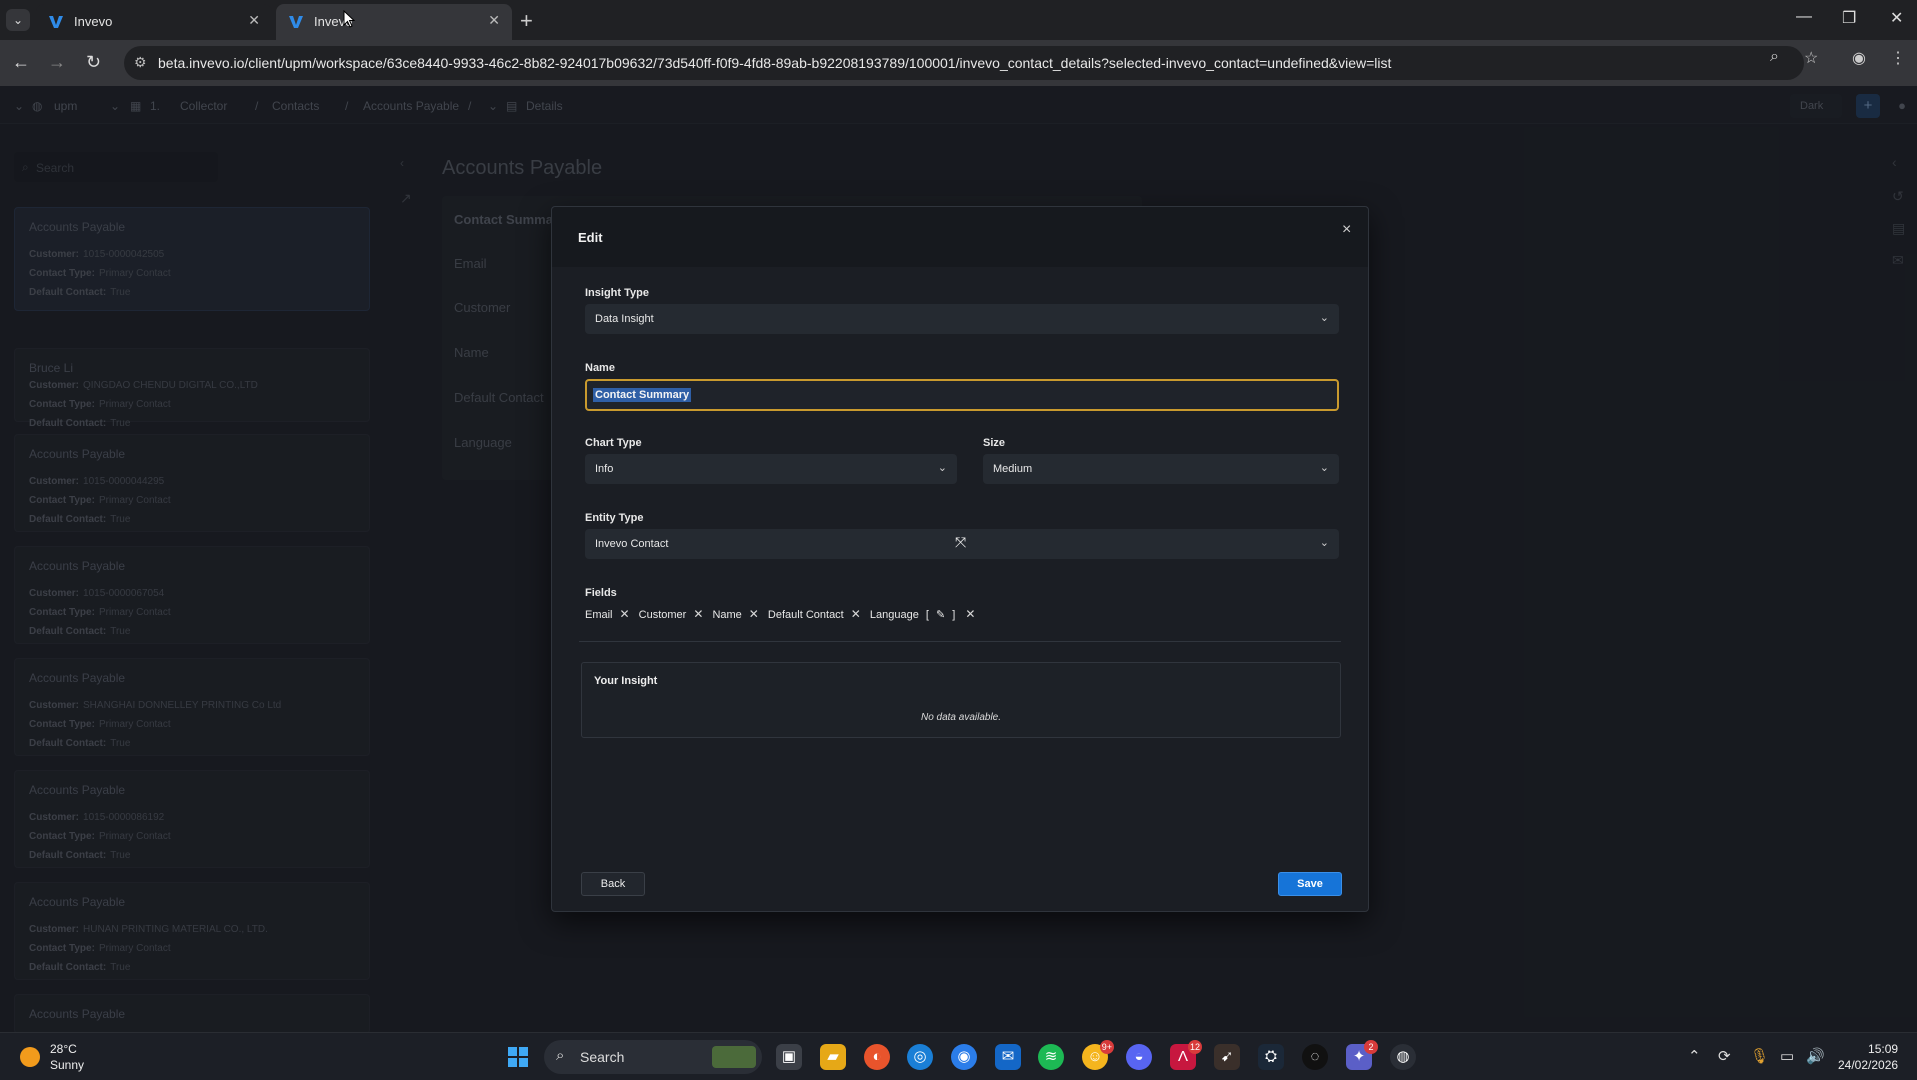 This screenshot has height=1080, width=1917. I want to click on chip-label: Name, so click(727, 615).